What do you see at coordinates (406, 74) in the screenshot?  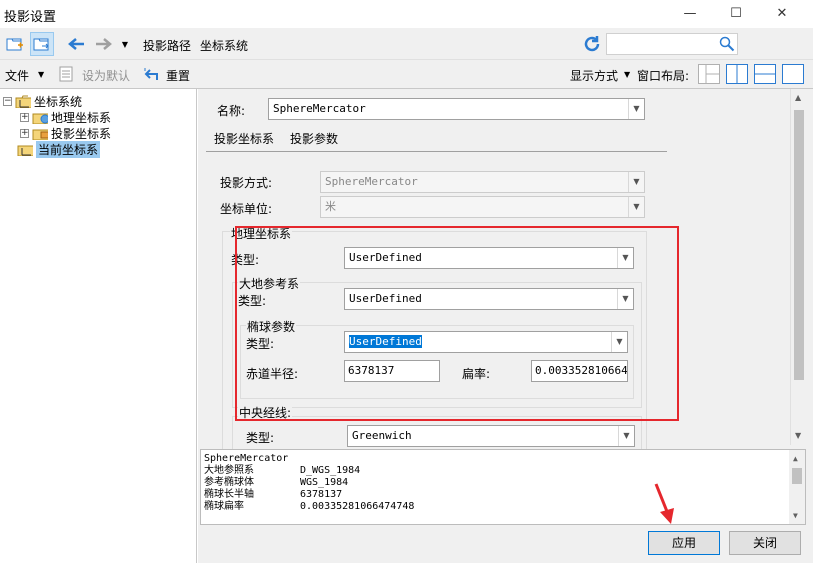 I see `action-toolbar: 文件 ▼ 设为默认 重置 显示方式 ▼ 窗口布局:` at bounding box center [406, 74].